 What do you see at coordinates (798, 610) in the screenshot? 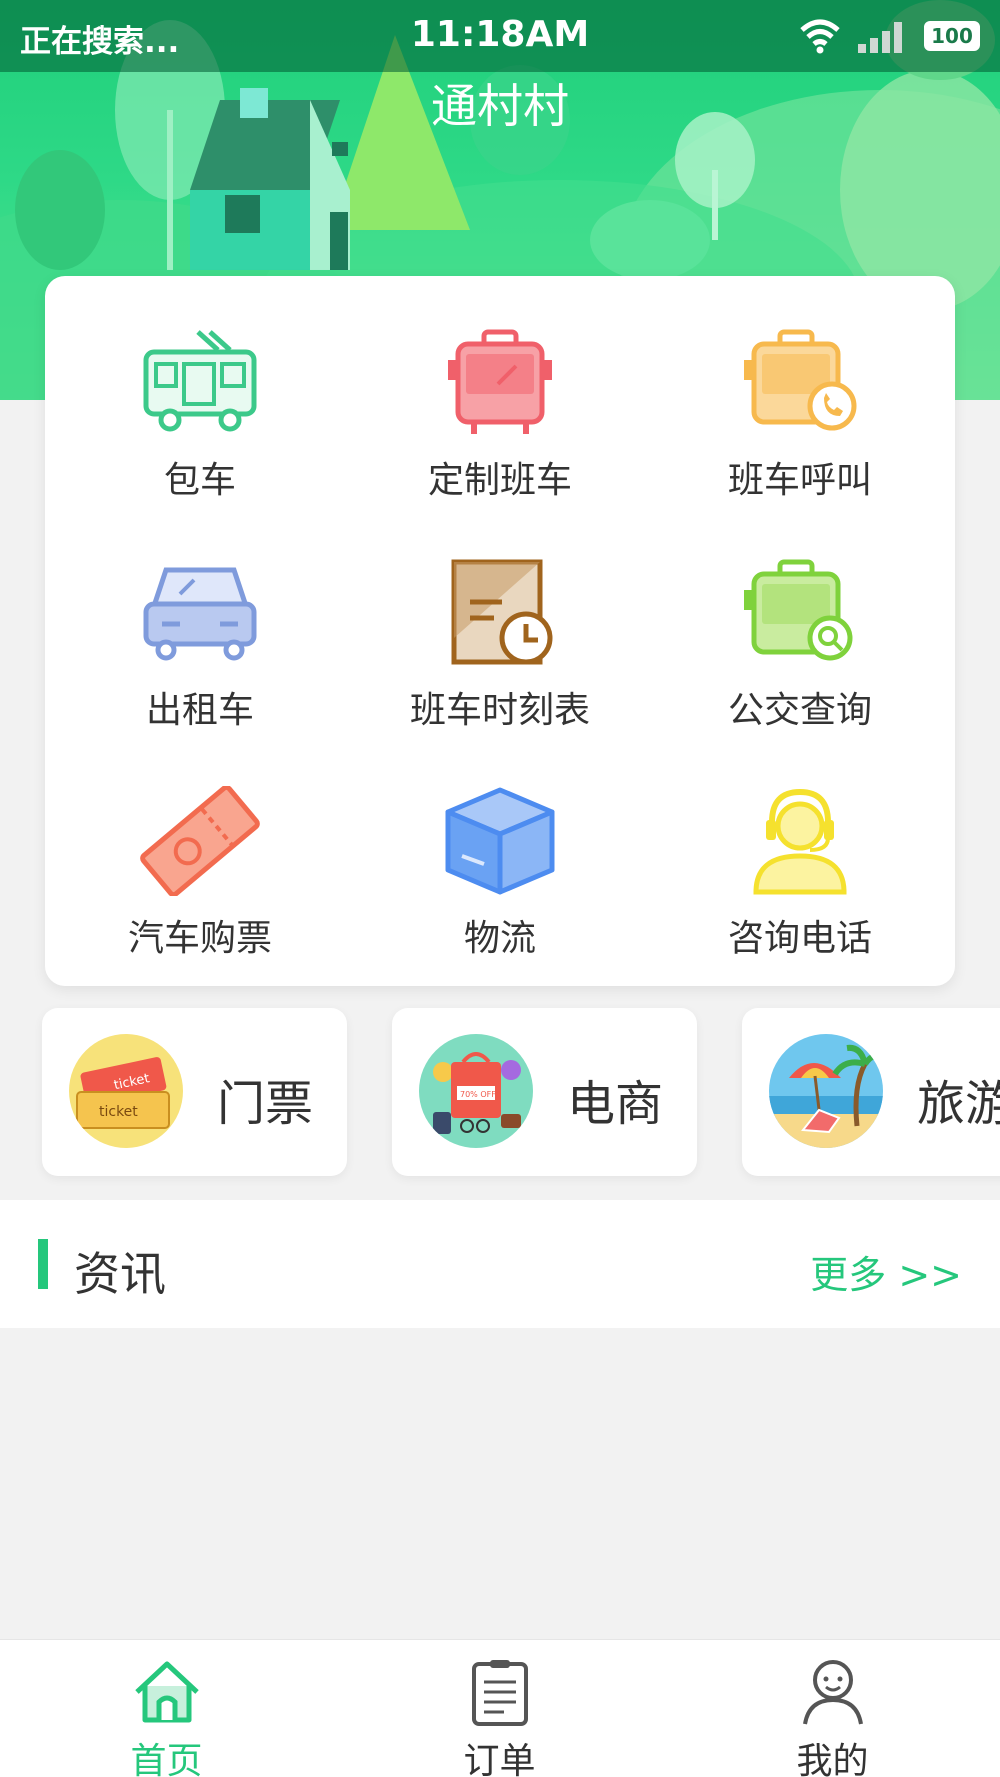
I see `bus-search-icon` at bounding box center [798, 610].